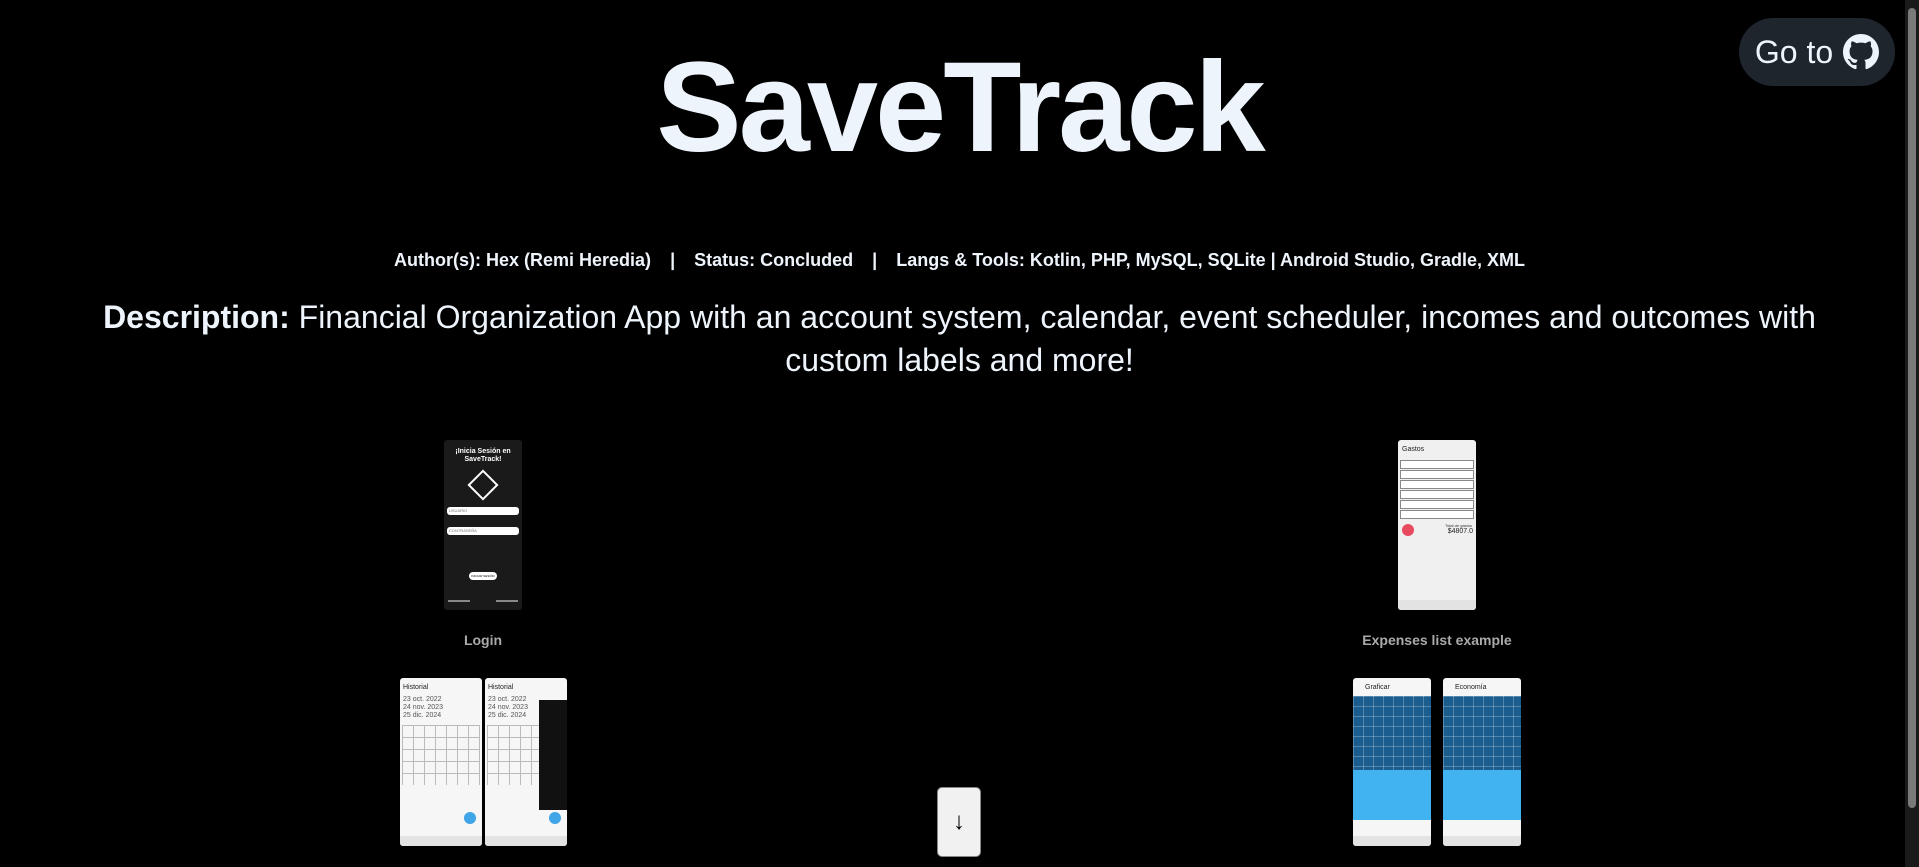 Image resolution: width=1919 pixels, height=867 pixels. What do you see at coordinates (774, 260) in the screenshot?
I see `meta-status: Status: Concluded` at bounding box center [774, 260].